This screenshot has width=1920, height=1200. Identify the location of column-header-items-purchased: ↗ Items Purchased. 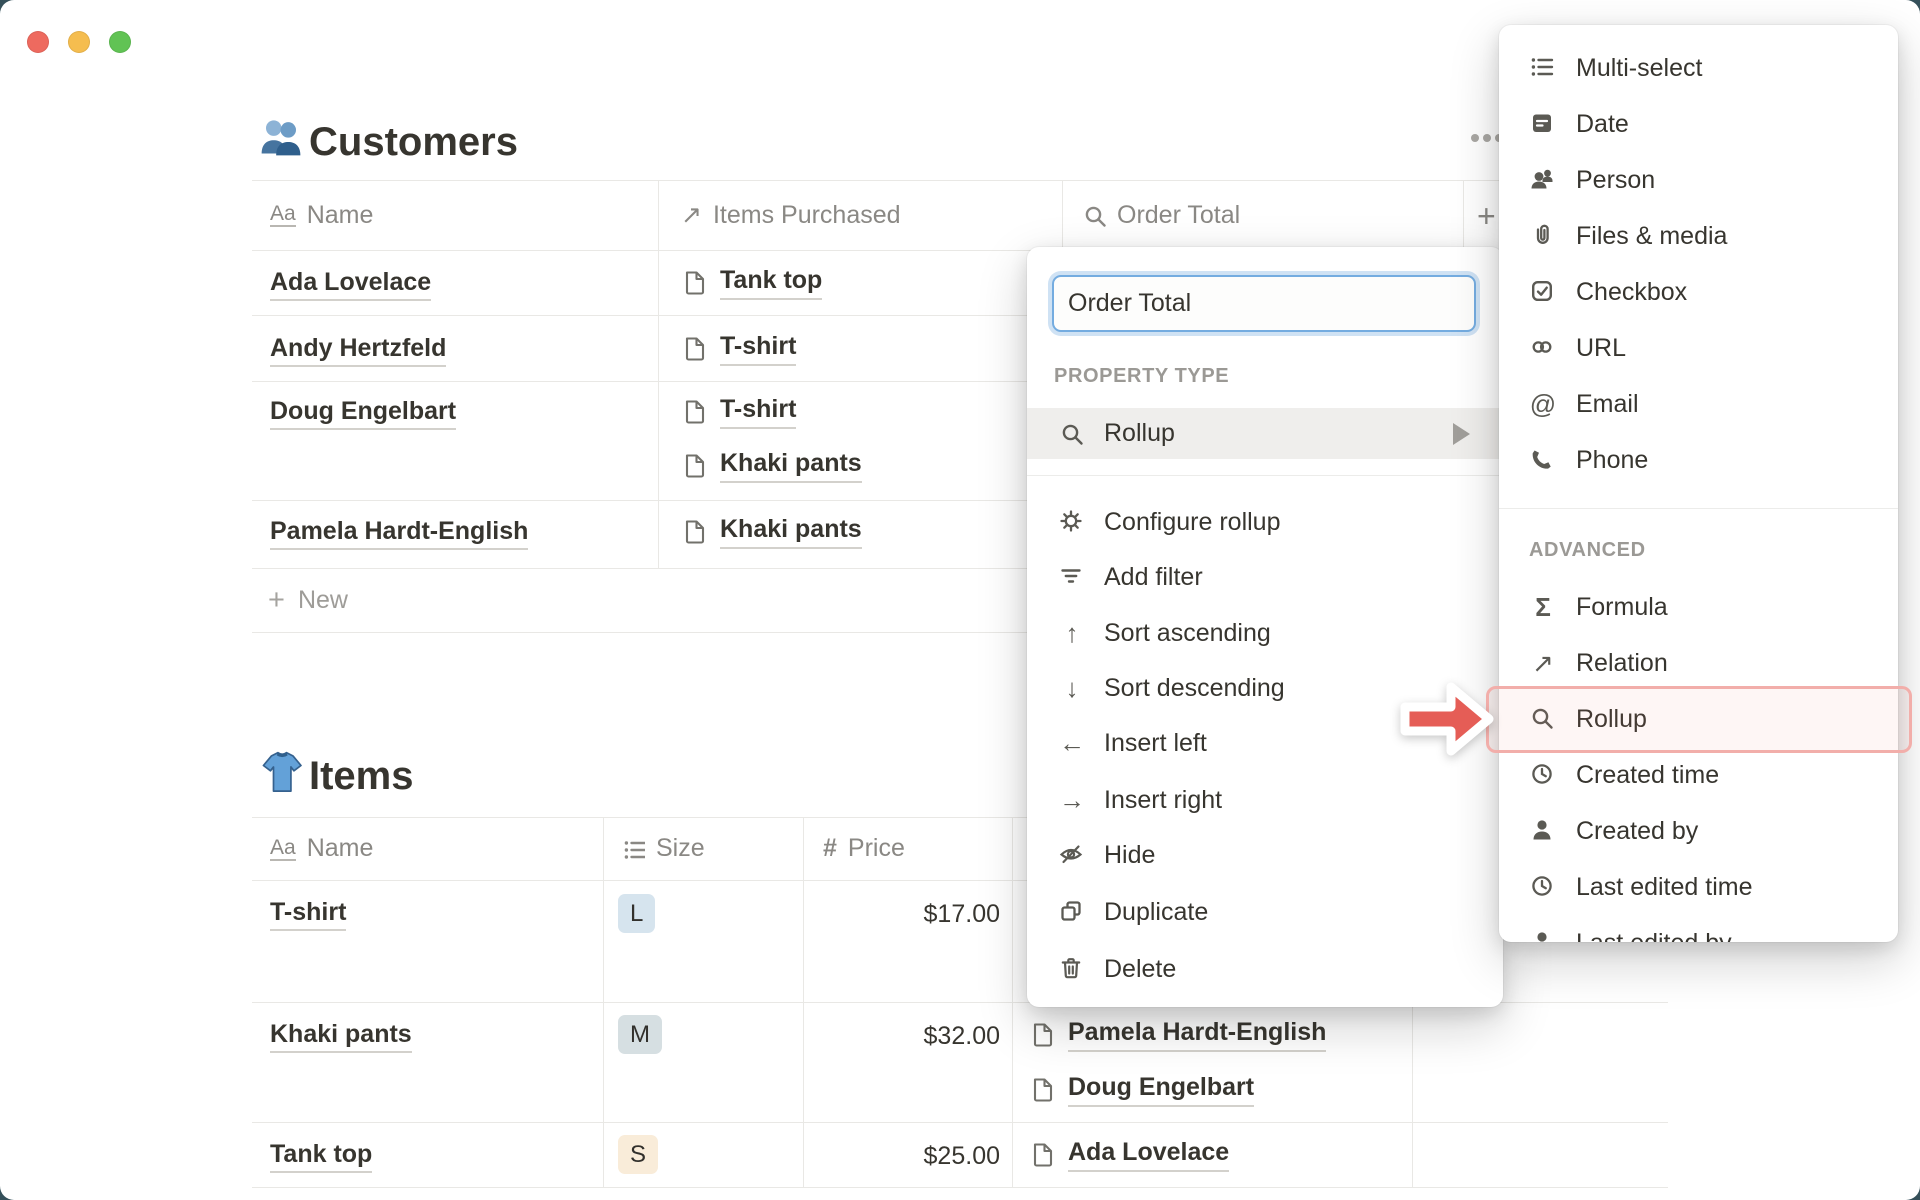
(791, 215).